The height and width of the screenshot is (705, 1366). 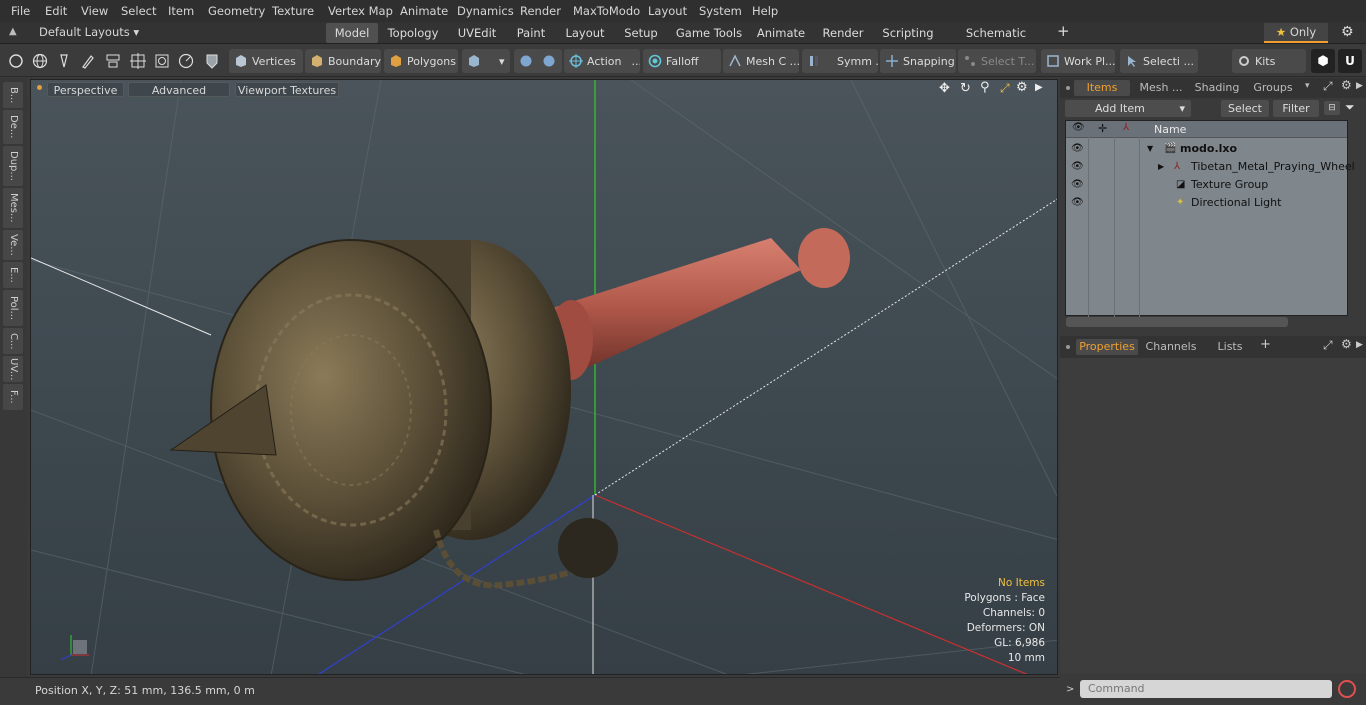 What do you see at coordinates (781, 33) in the screenshot?
I see `tab-animate: Animate` at bounding box center [781, 33].